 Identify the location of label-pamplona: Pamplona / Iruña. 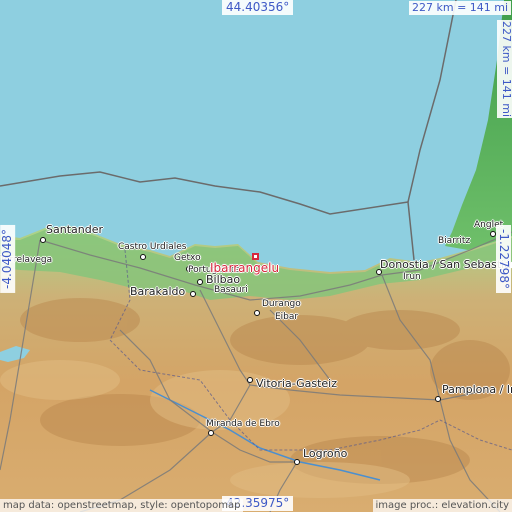
(477, 389).